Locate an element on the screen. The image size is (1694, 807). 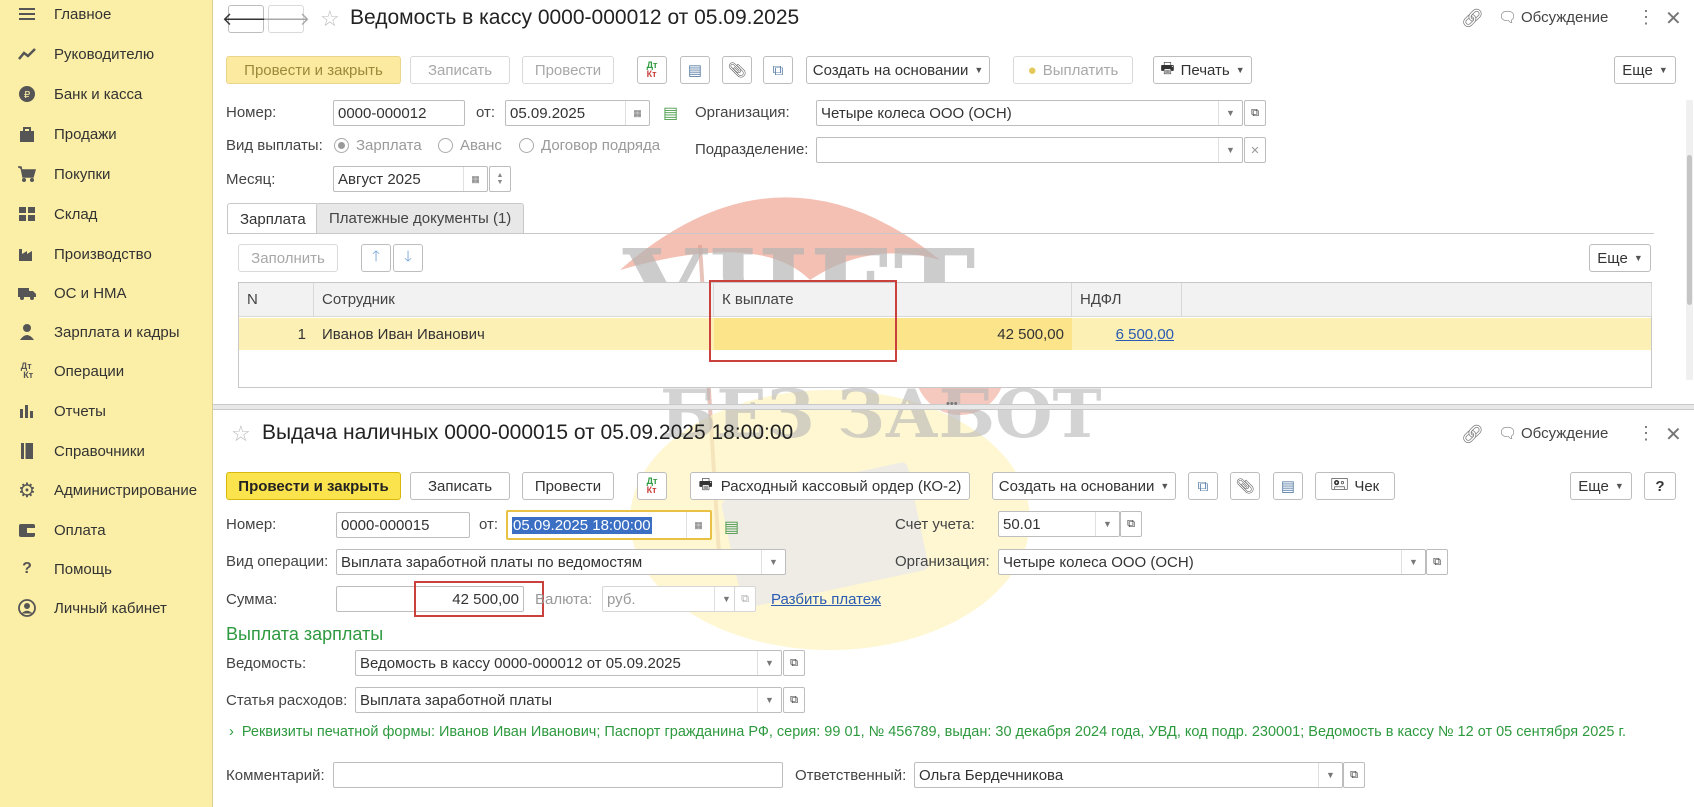
expense-open-button: ⧉ is located at coordinates (794, 700).